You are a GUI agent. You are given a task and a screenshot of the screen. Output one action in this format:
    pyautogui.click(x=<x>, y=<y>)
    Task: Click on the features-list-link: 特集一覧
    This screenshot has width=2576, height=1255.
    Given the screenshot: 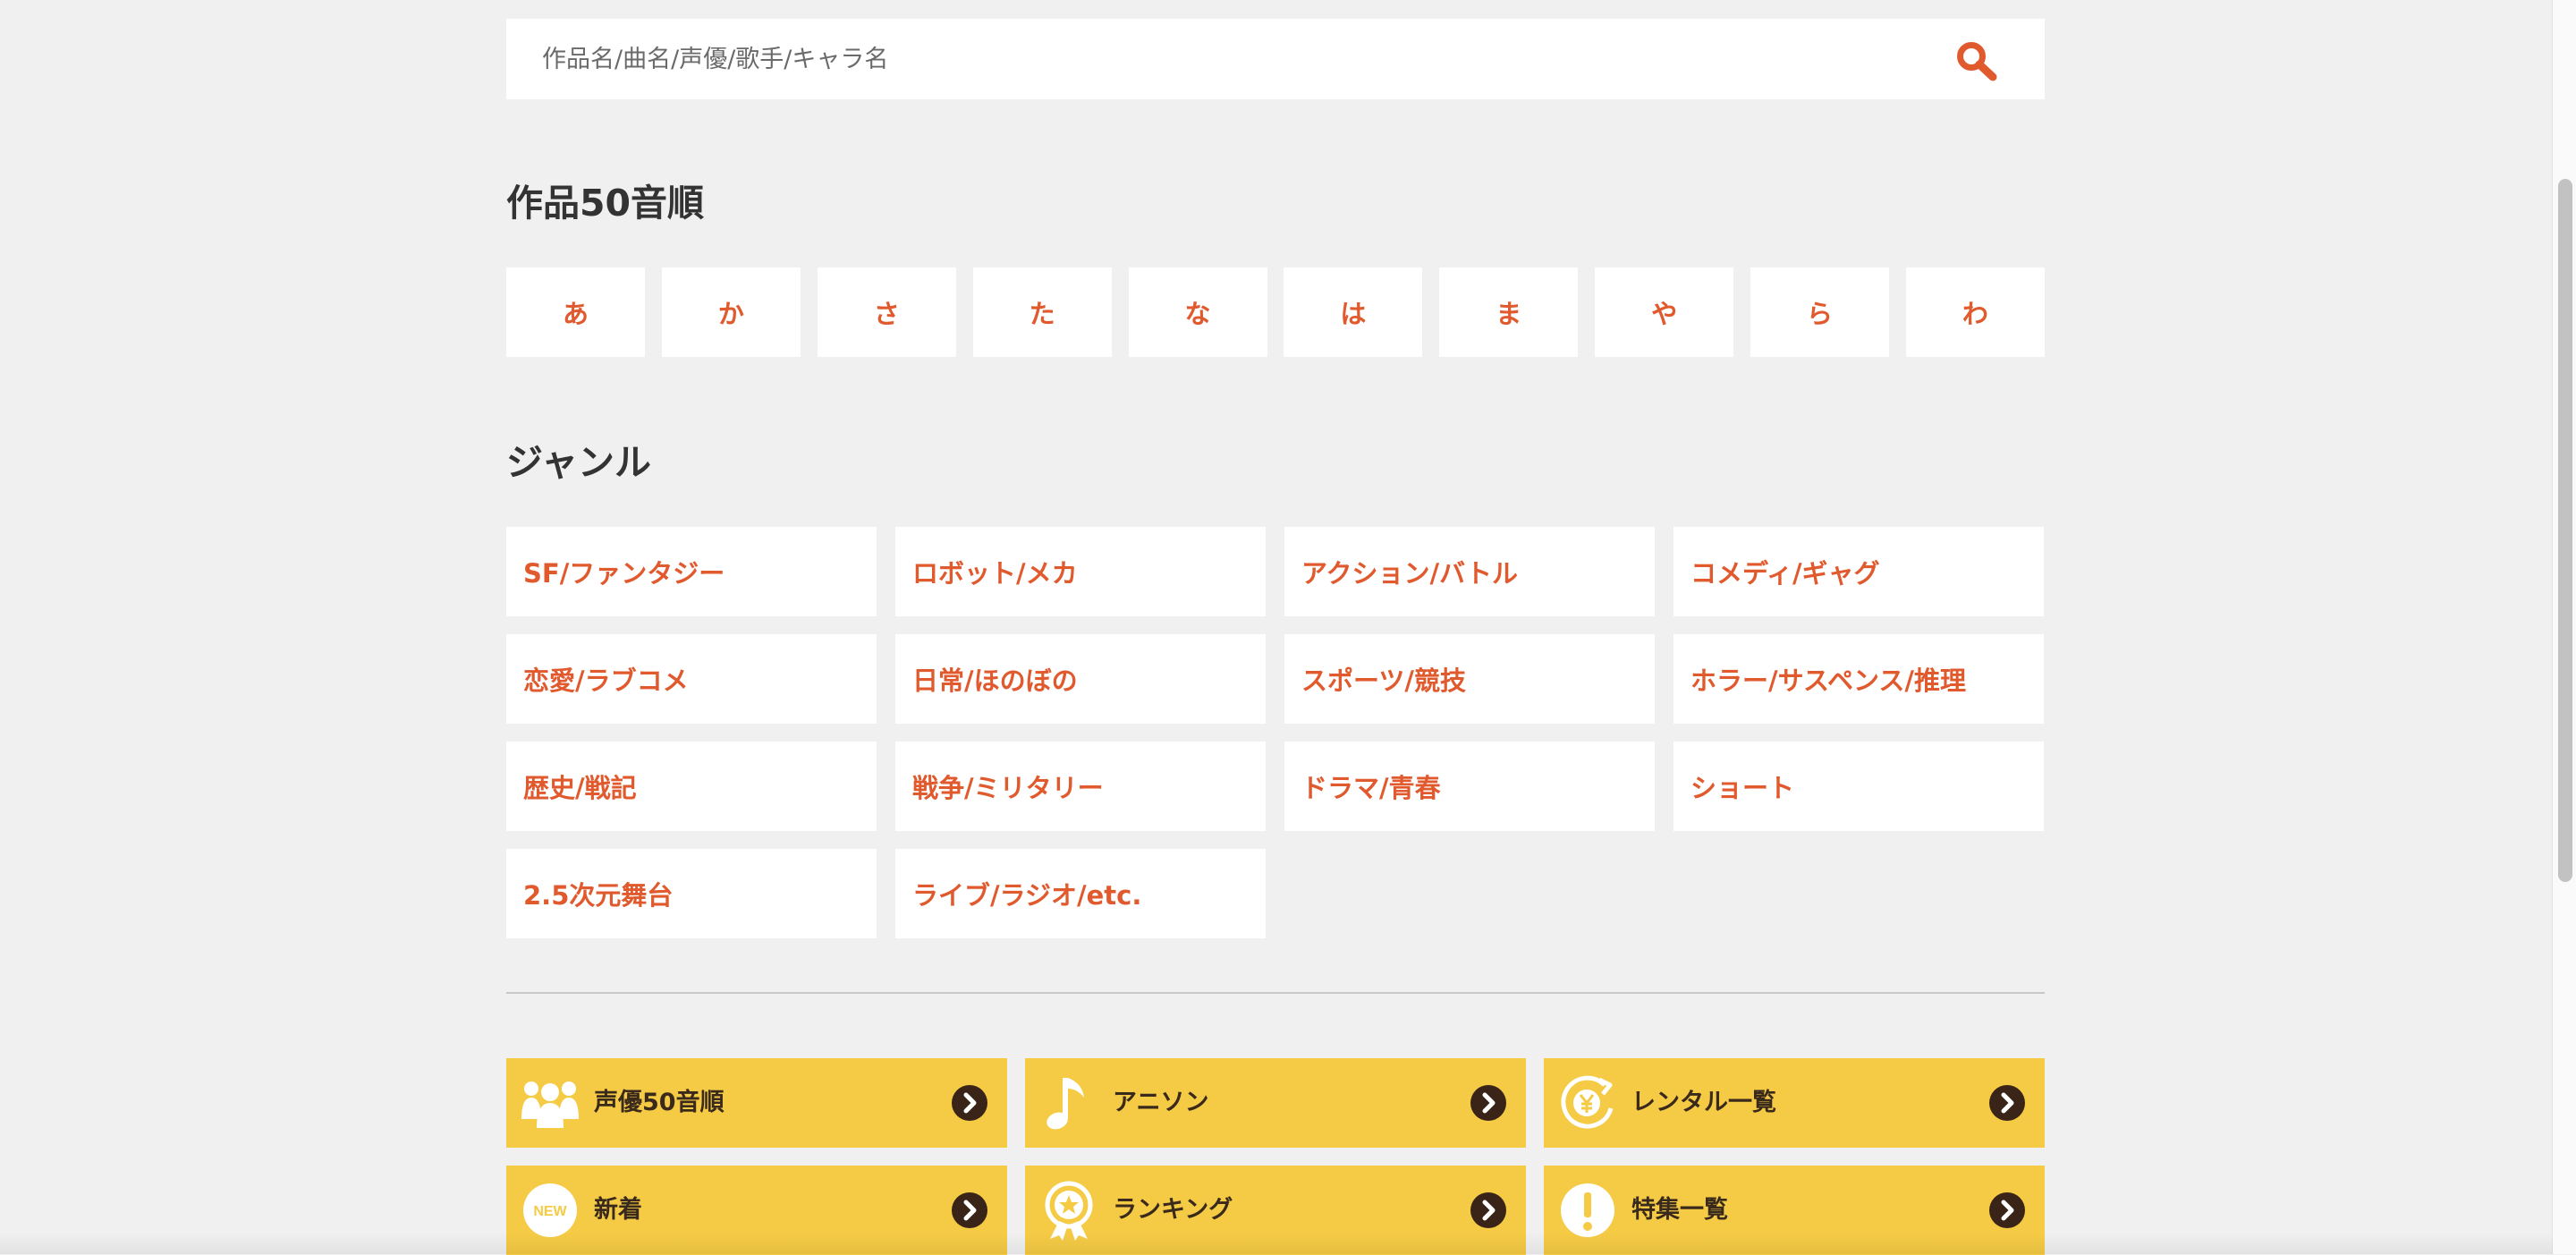 What is the action you would take?
    pyautogui.click(x=1794, y=1210)
    